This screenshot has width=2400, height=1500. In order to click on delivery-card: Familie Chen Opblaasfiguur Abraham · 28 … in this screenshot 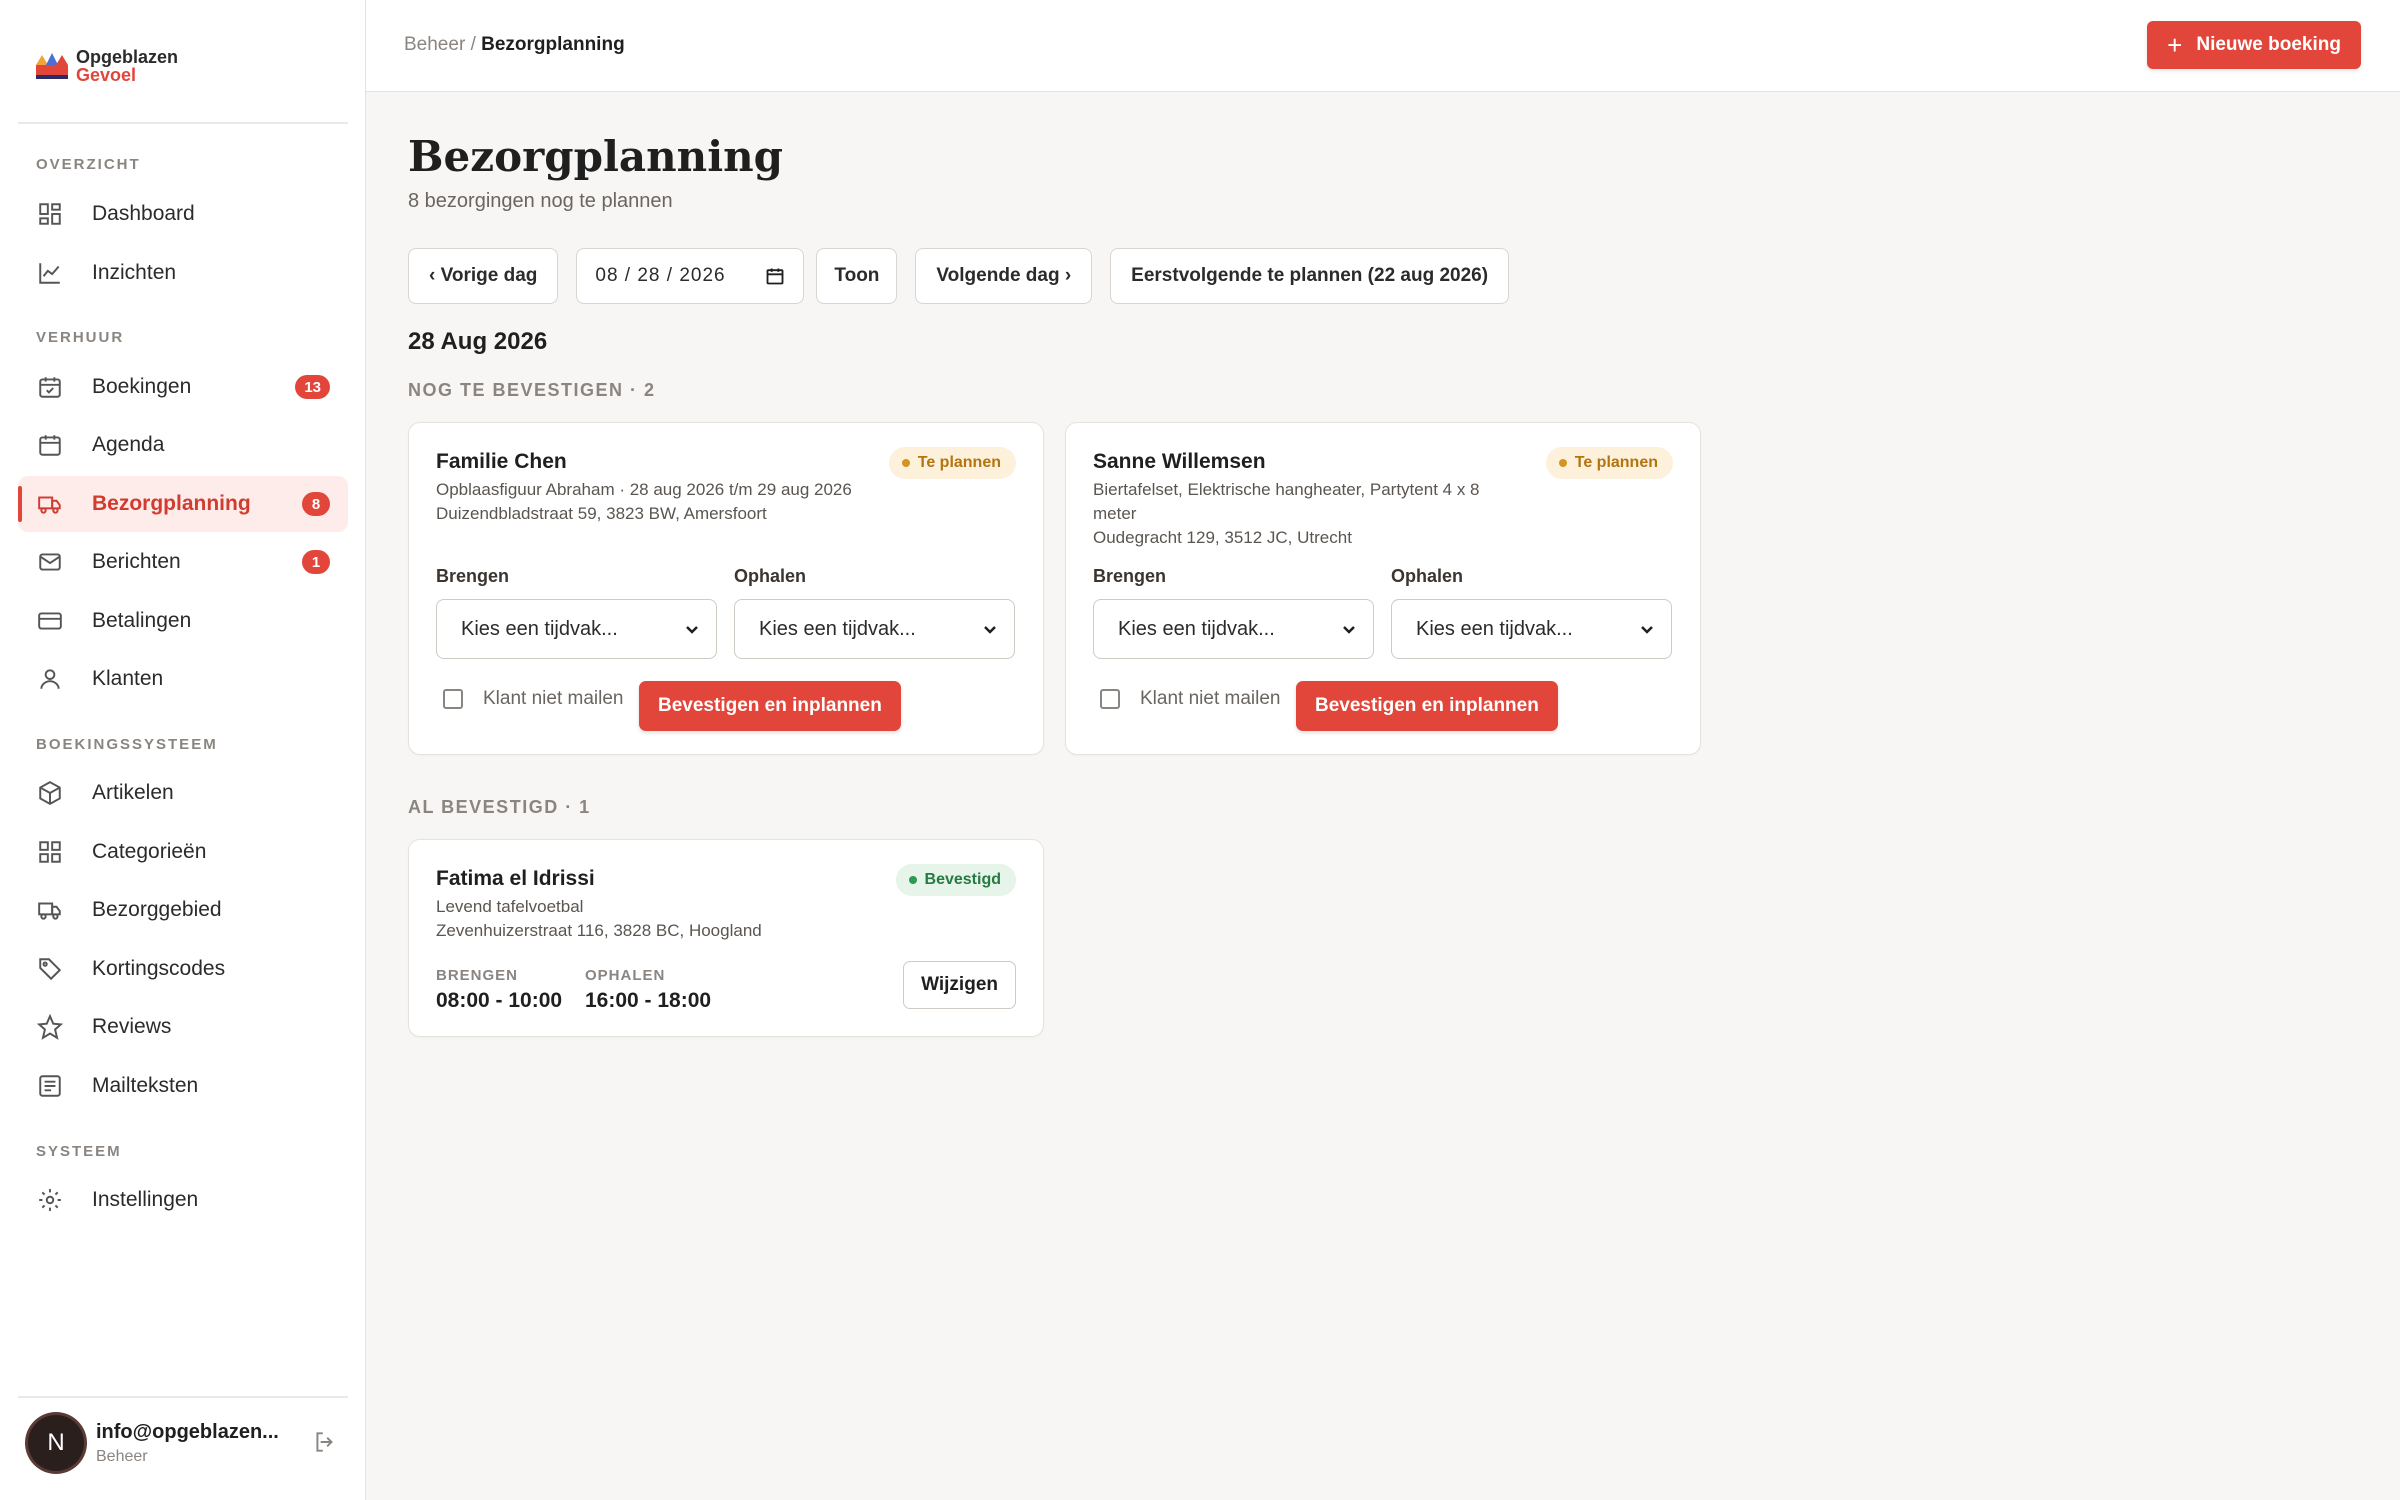, I will do `click(726, 588)`.